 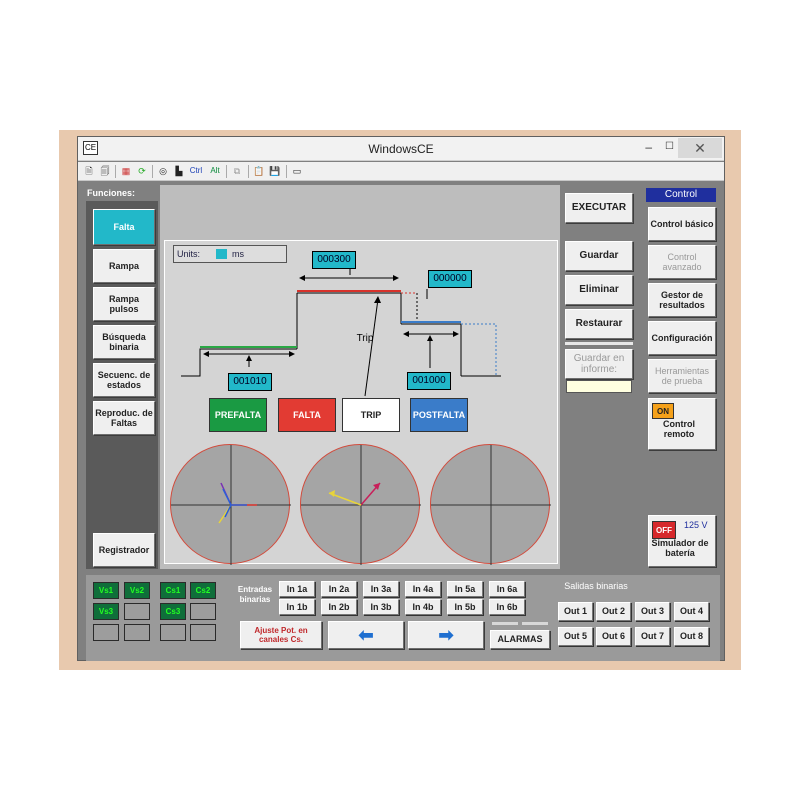 What do you see at coordinates (401, 171) in the screenshot?
I see `toolbar: 🗎 🗐 ▦ ⟳ ◎ ▙ Ctrl Alt ⧉ 📋 💾 ▭` at bounding box center [401, 171].